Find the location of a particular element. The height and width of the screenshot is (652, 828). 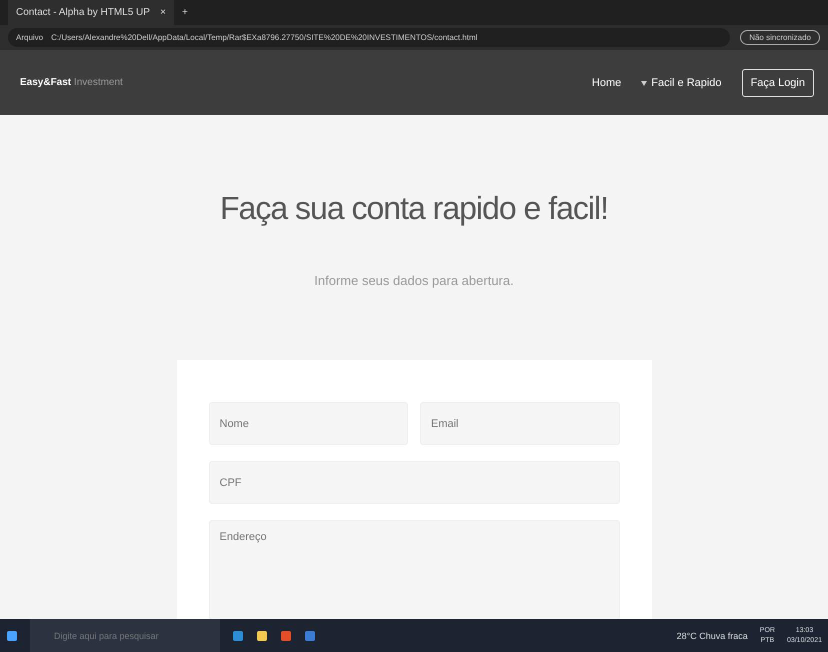

address-bar: Arquivo C:/Users/Alexandre%20Dell/AppData/Local/Temp/Rar$EXa8796.27750/SITE%20DE%20INVESTIMENTOS/contact.html is located at coordinates (369, 37).